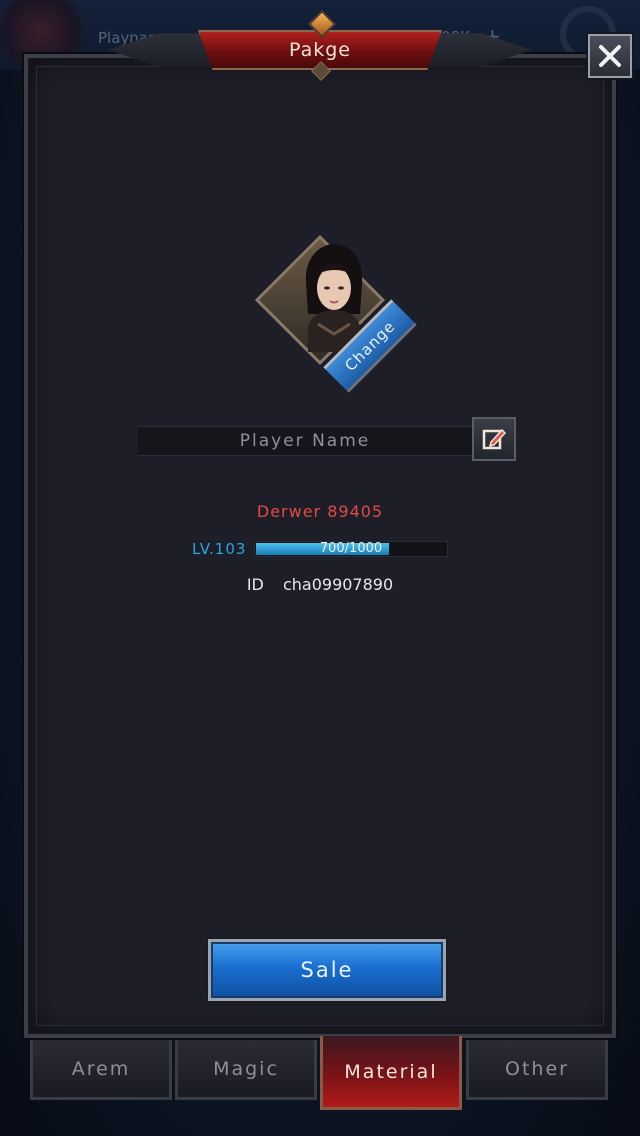  Describe the element at coordinates (246, 1070) in the screenshot. I see `tab-magic: Magic` at that location.